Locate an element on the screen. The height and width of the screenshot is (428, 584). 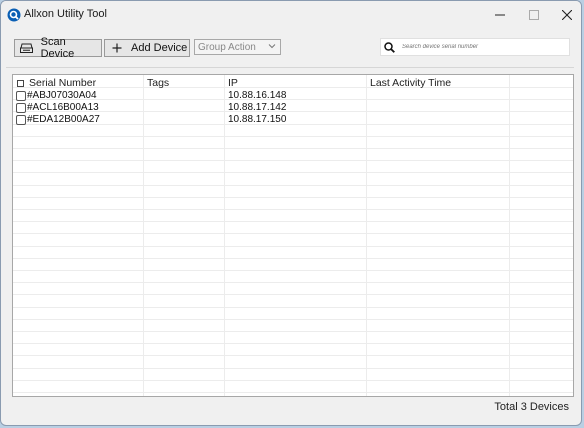
serial-number-cell: #ACL16B00A13 is located at coordinates (63, 107).